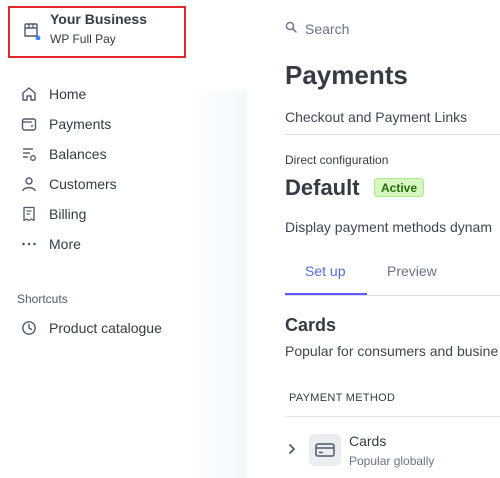  I want to click on sidebar-item-label: Home, so click(68, 94).